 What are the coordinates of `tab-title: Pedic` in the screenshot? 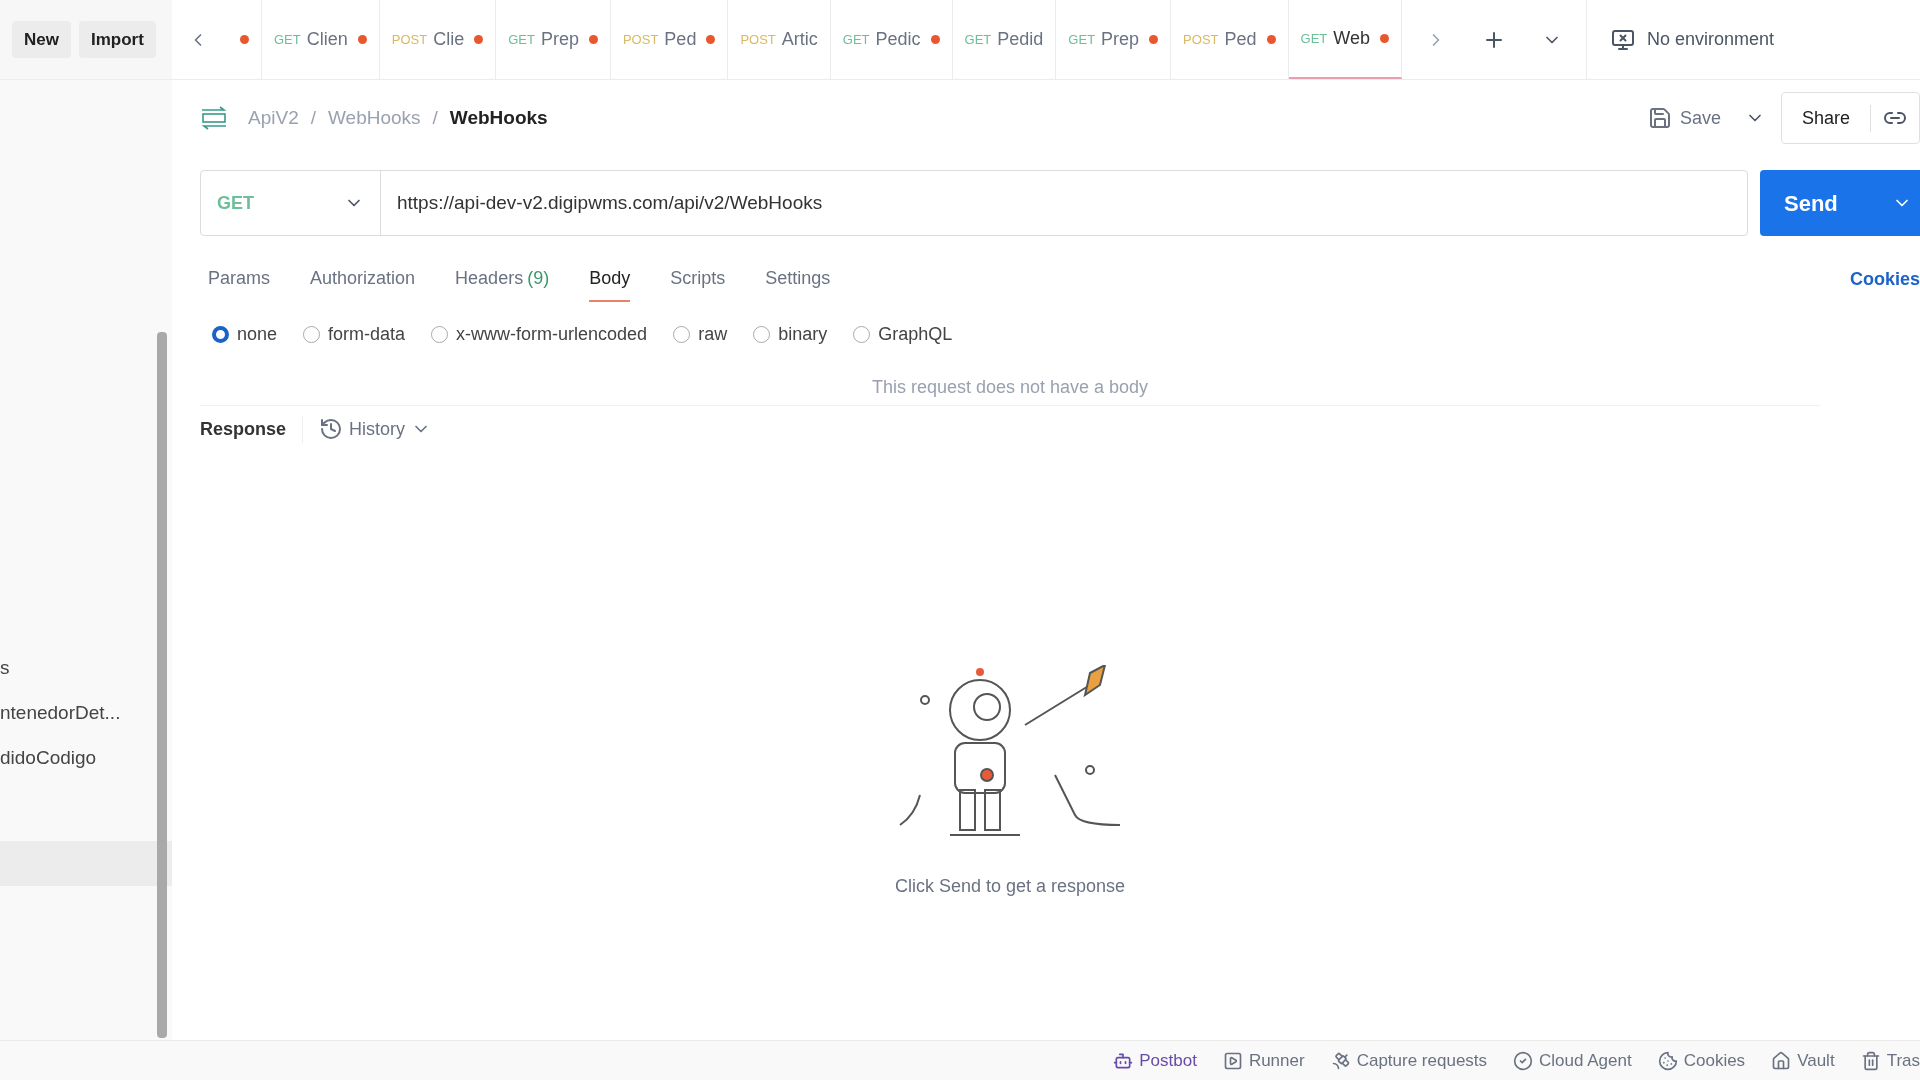 It's located at (898, 39).